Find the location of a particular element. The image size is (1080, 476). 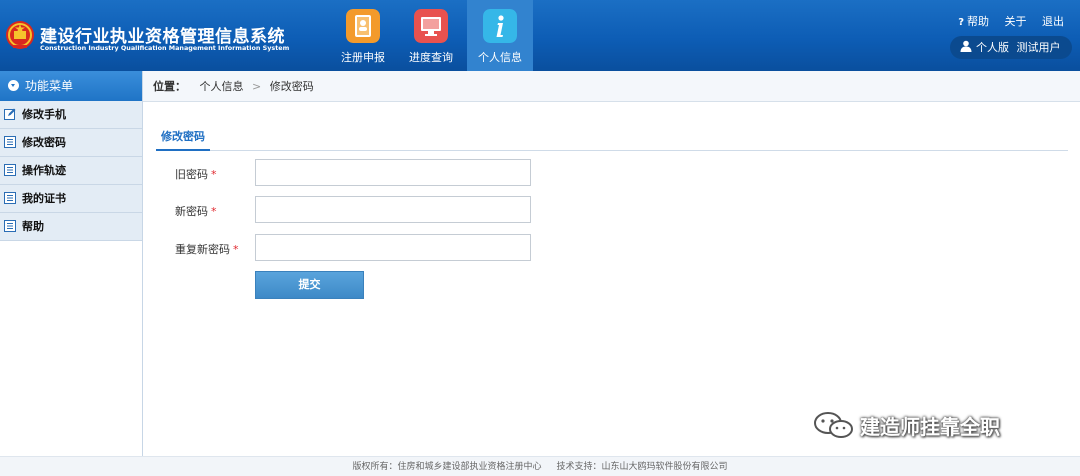

tab-personal-info: 个人信息 is located at coordinates (500, 35).